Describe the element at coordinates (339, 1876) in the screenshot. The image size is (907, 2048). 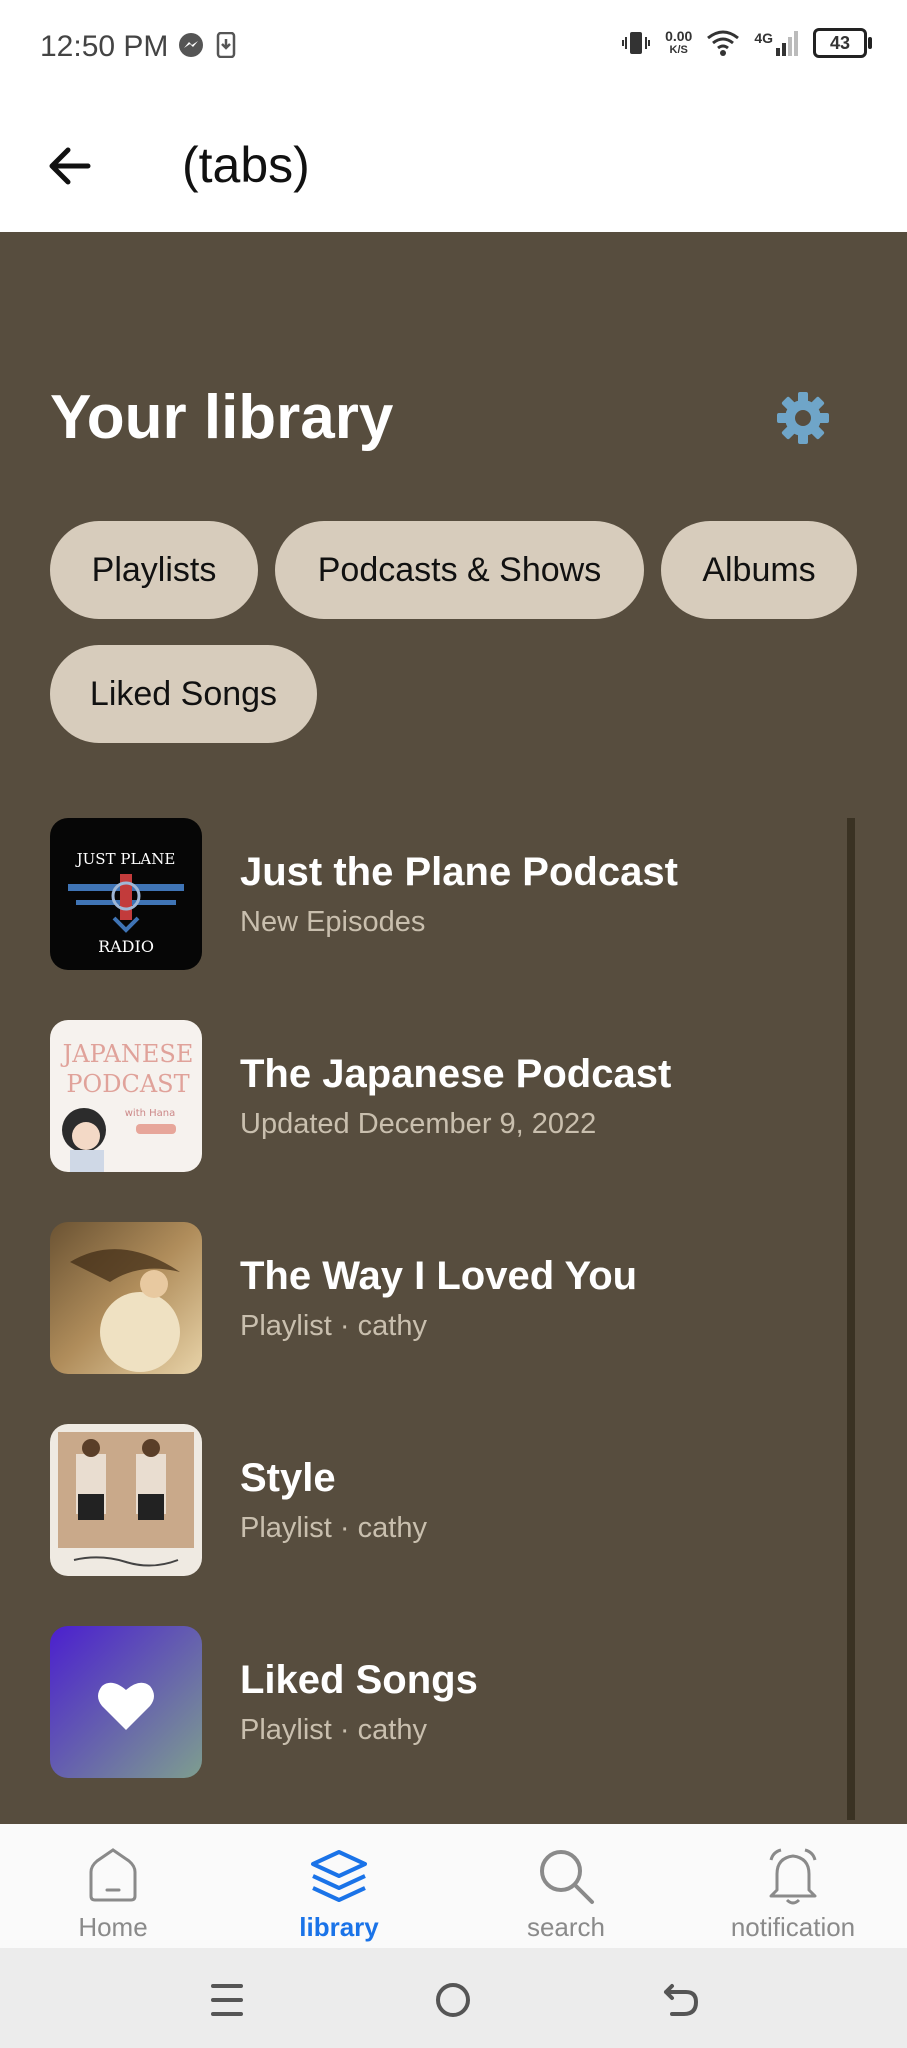
I see `layers-icon` at that location.